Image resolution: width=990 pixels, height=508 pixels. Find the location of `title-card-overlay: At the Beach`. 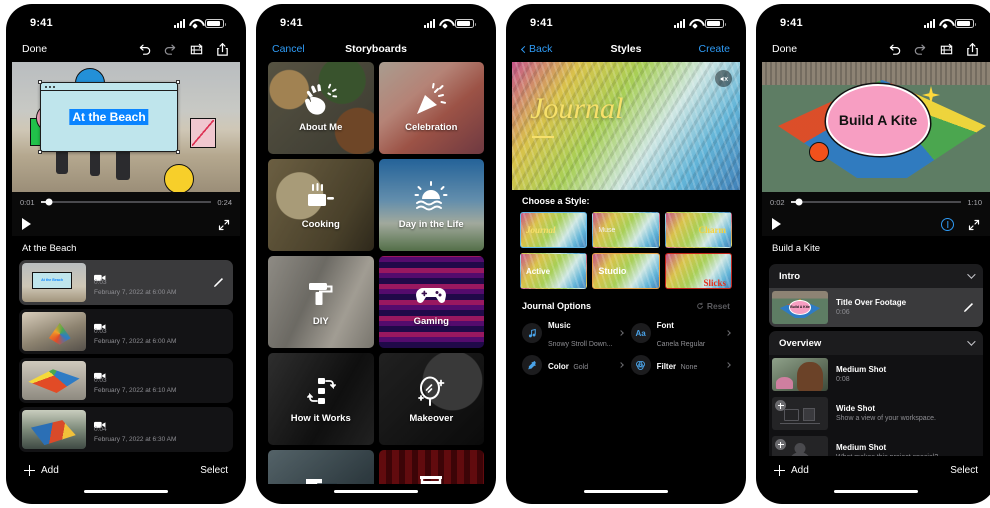

title-card-overlay: At the Beach is located at coordinates (109, 117).